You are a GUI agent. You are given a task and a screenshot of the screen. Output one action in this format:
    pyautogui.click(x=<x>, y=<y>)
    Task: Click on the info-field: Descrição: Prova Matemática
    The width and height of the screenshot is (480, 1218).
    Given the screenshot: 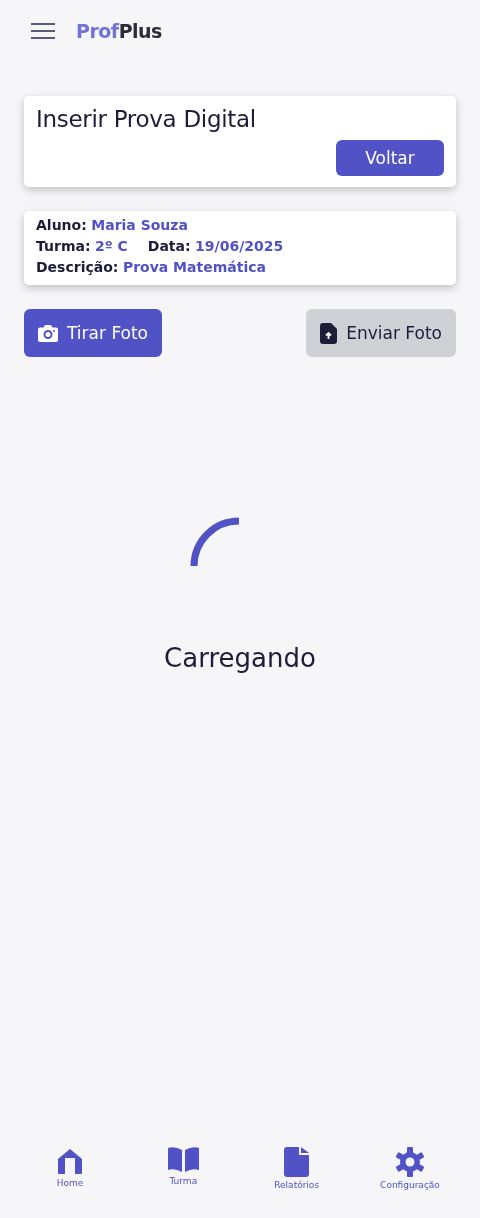 What is the action you would take?
    pyautogui.click(x=151, y=267)
    